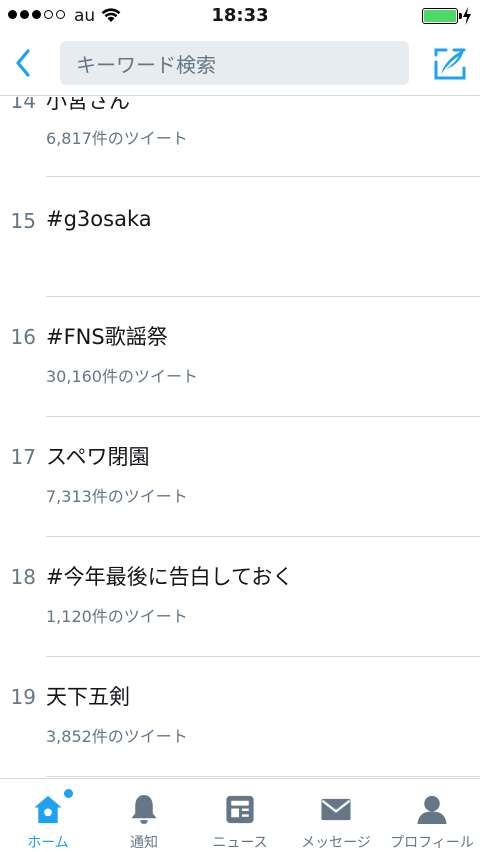 The image size is (480, 852). What do you see at coordinates (336, 843) in the screenshot?
I see `tab-label: メッセージ` at bounding box center [336, 843].